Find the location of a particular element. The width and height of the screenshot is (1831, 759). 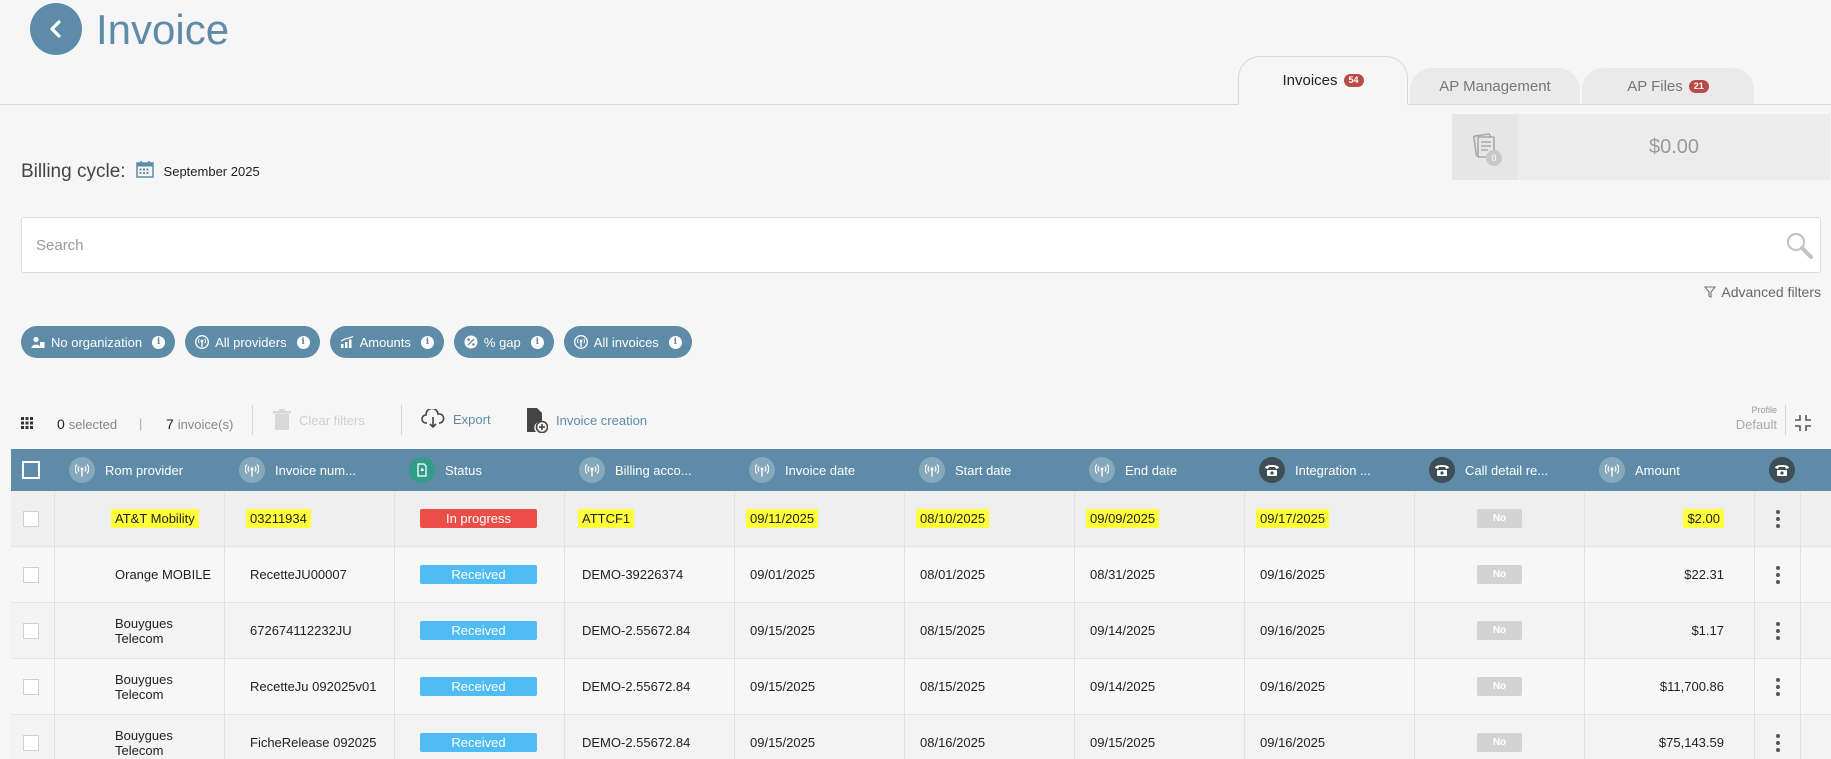

export-button: Export is located at coordinates (456, 419).